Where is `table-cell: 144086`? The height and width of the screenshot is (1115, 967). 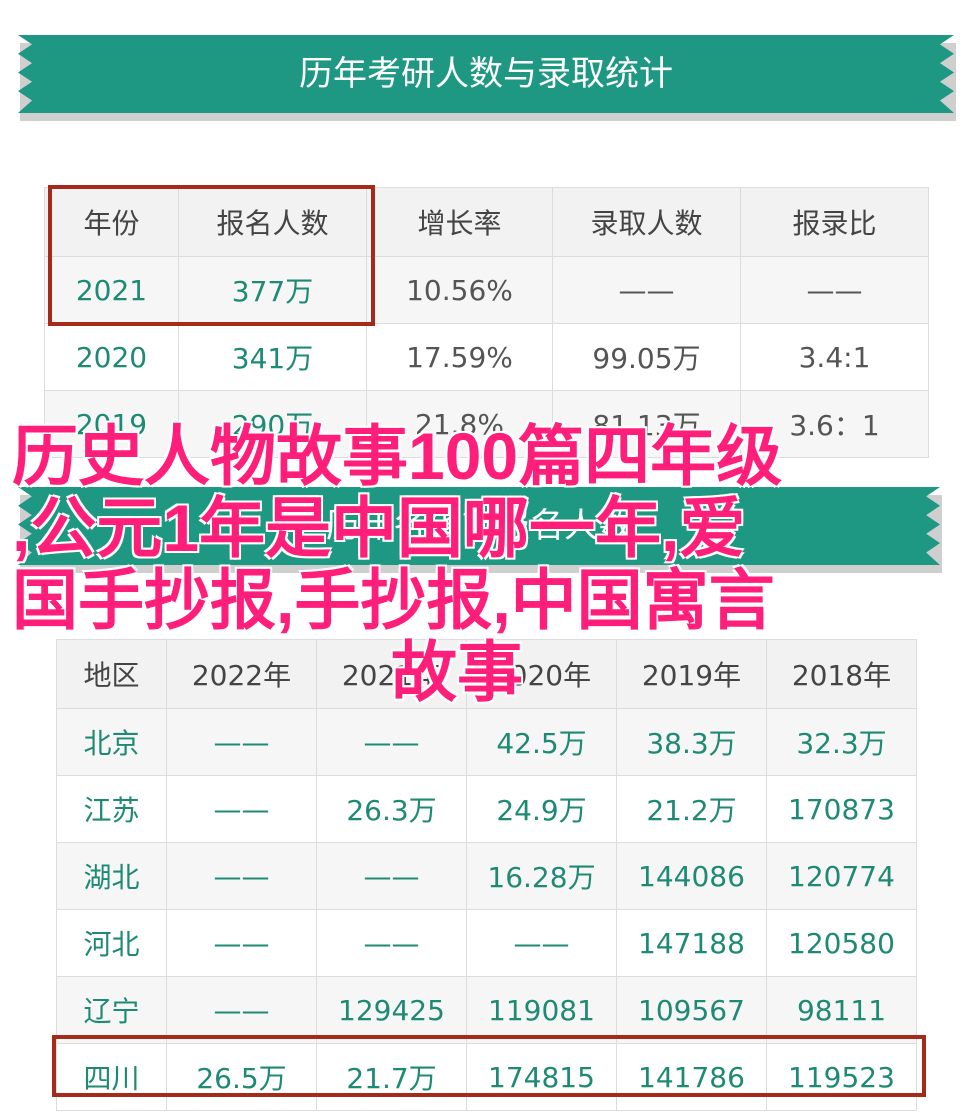
table-cell: 144086 is located at coordinates (691, 876).